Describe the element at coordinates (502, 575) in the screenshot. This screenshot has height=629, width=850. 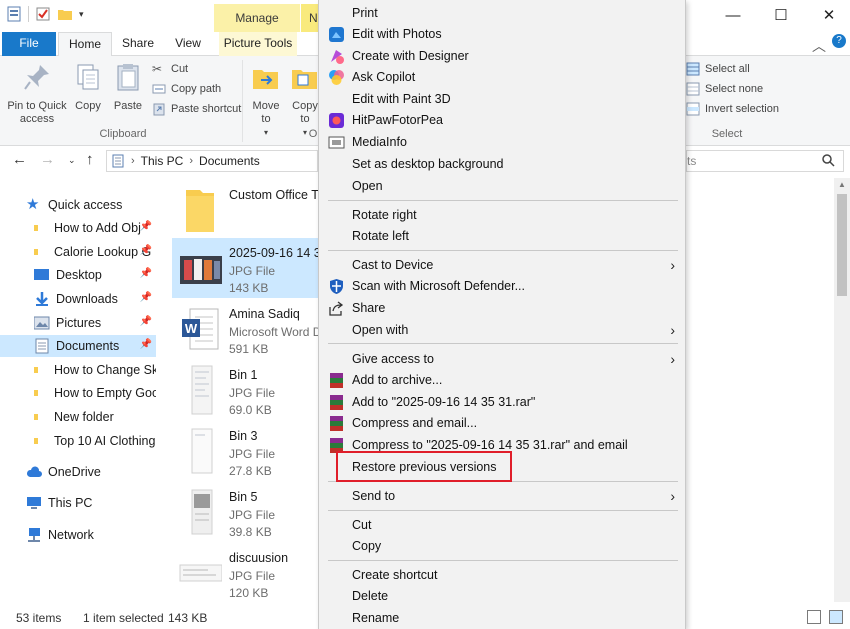
I see `menu-item-create-shortcut: Create shortcut` at that location.